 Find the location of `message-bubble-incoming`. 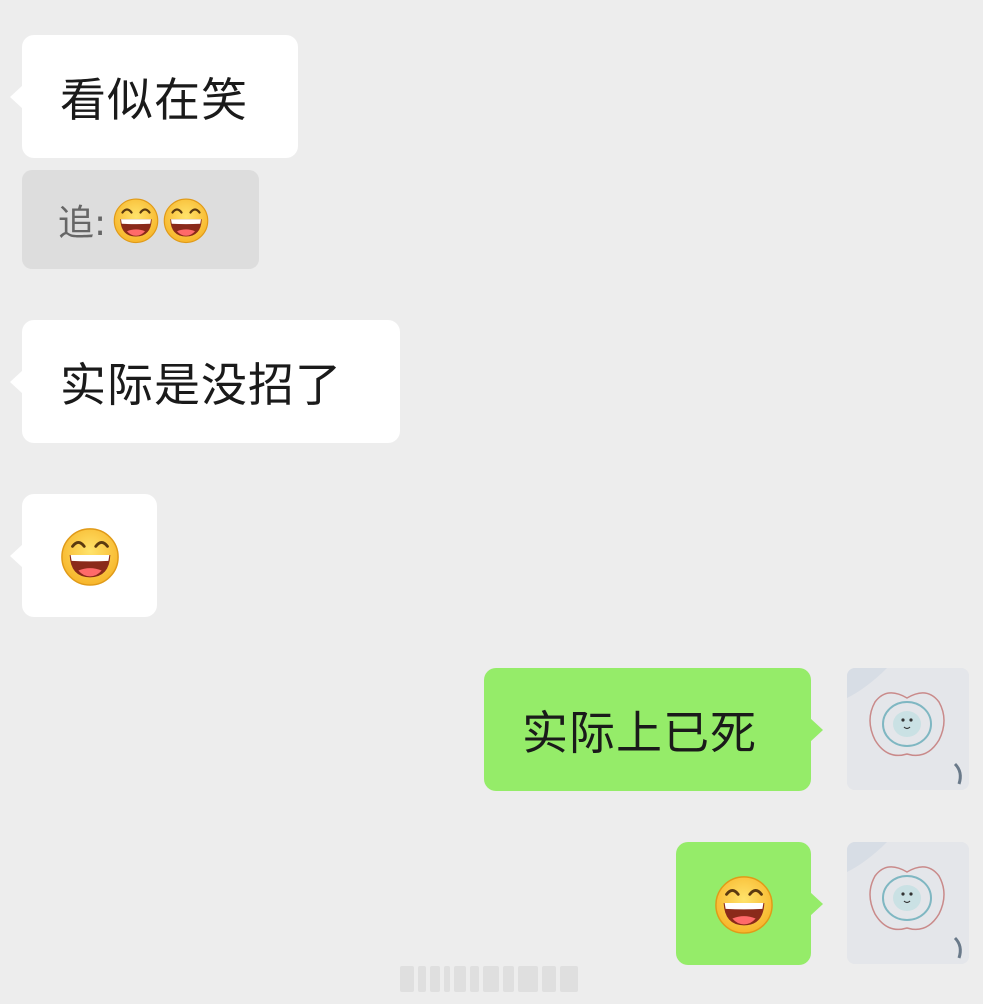

message-bubble-incoming is located at coordinates (83, 555).